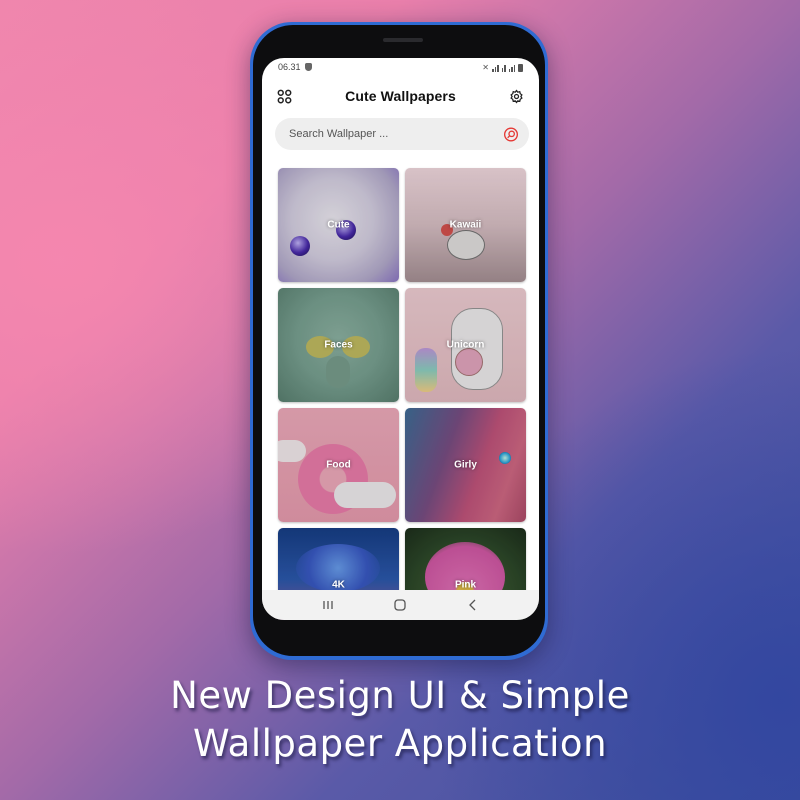 The height and width of the screenshot is (800, 800). I want to click on category-tile-faces: Faces, so click(338, 345).